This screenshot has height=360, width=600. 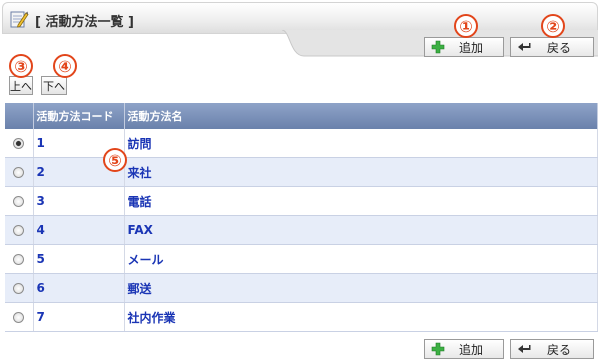 I want to click on move-up-label: 上へ, so click(x=21, y=86).